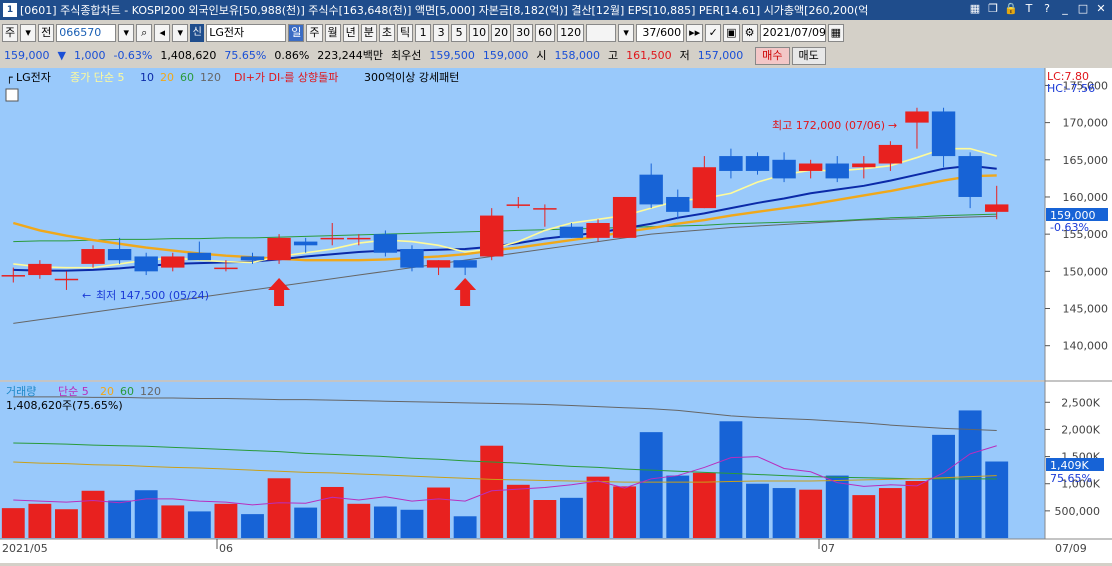 Image resolution: width=1112 pixels, height=566 pixels. Describe the element at coordinates (162, 33) in the screenshot. I see `speaker-icon: ◂` at that location.